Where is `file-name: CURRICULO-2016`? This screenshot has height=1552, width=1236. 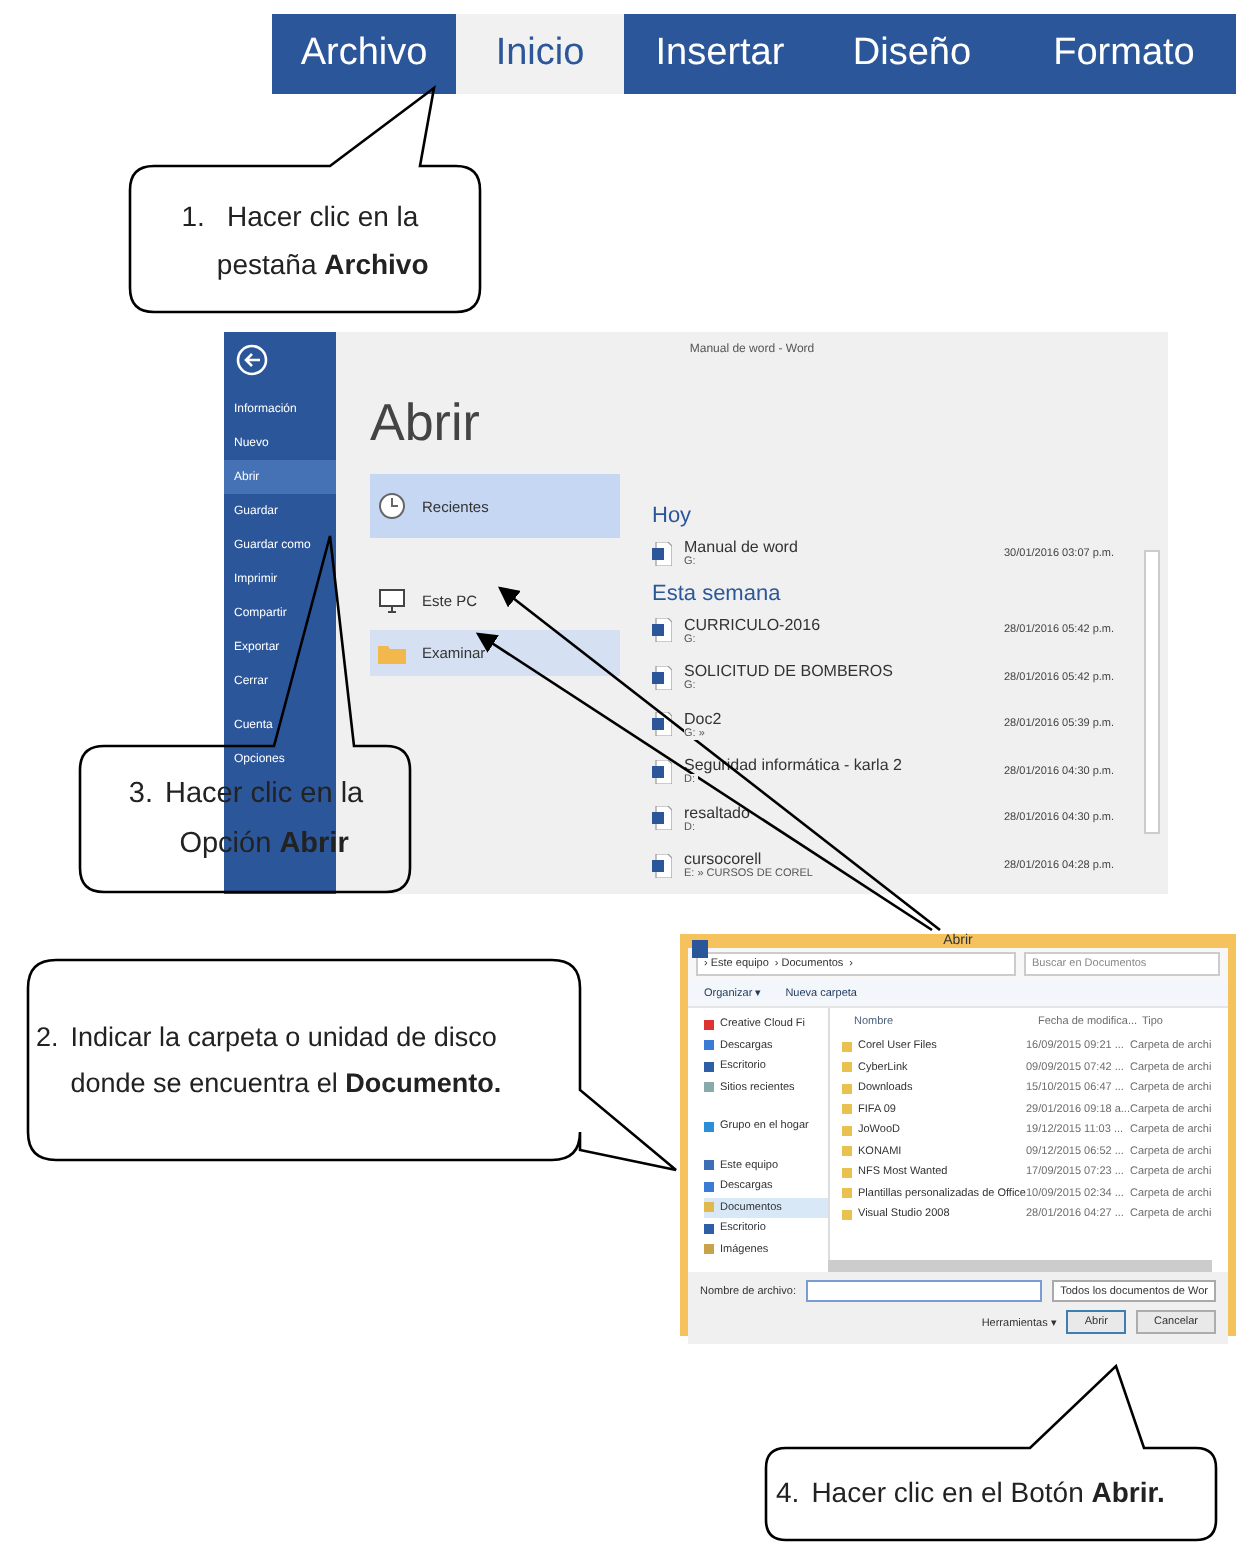 file-name: CURRICULO-2016 is located at coordinates (838, 624).